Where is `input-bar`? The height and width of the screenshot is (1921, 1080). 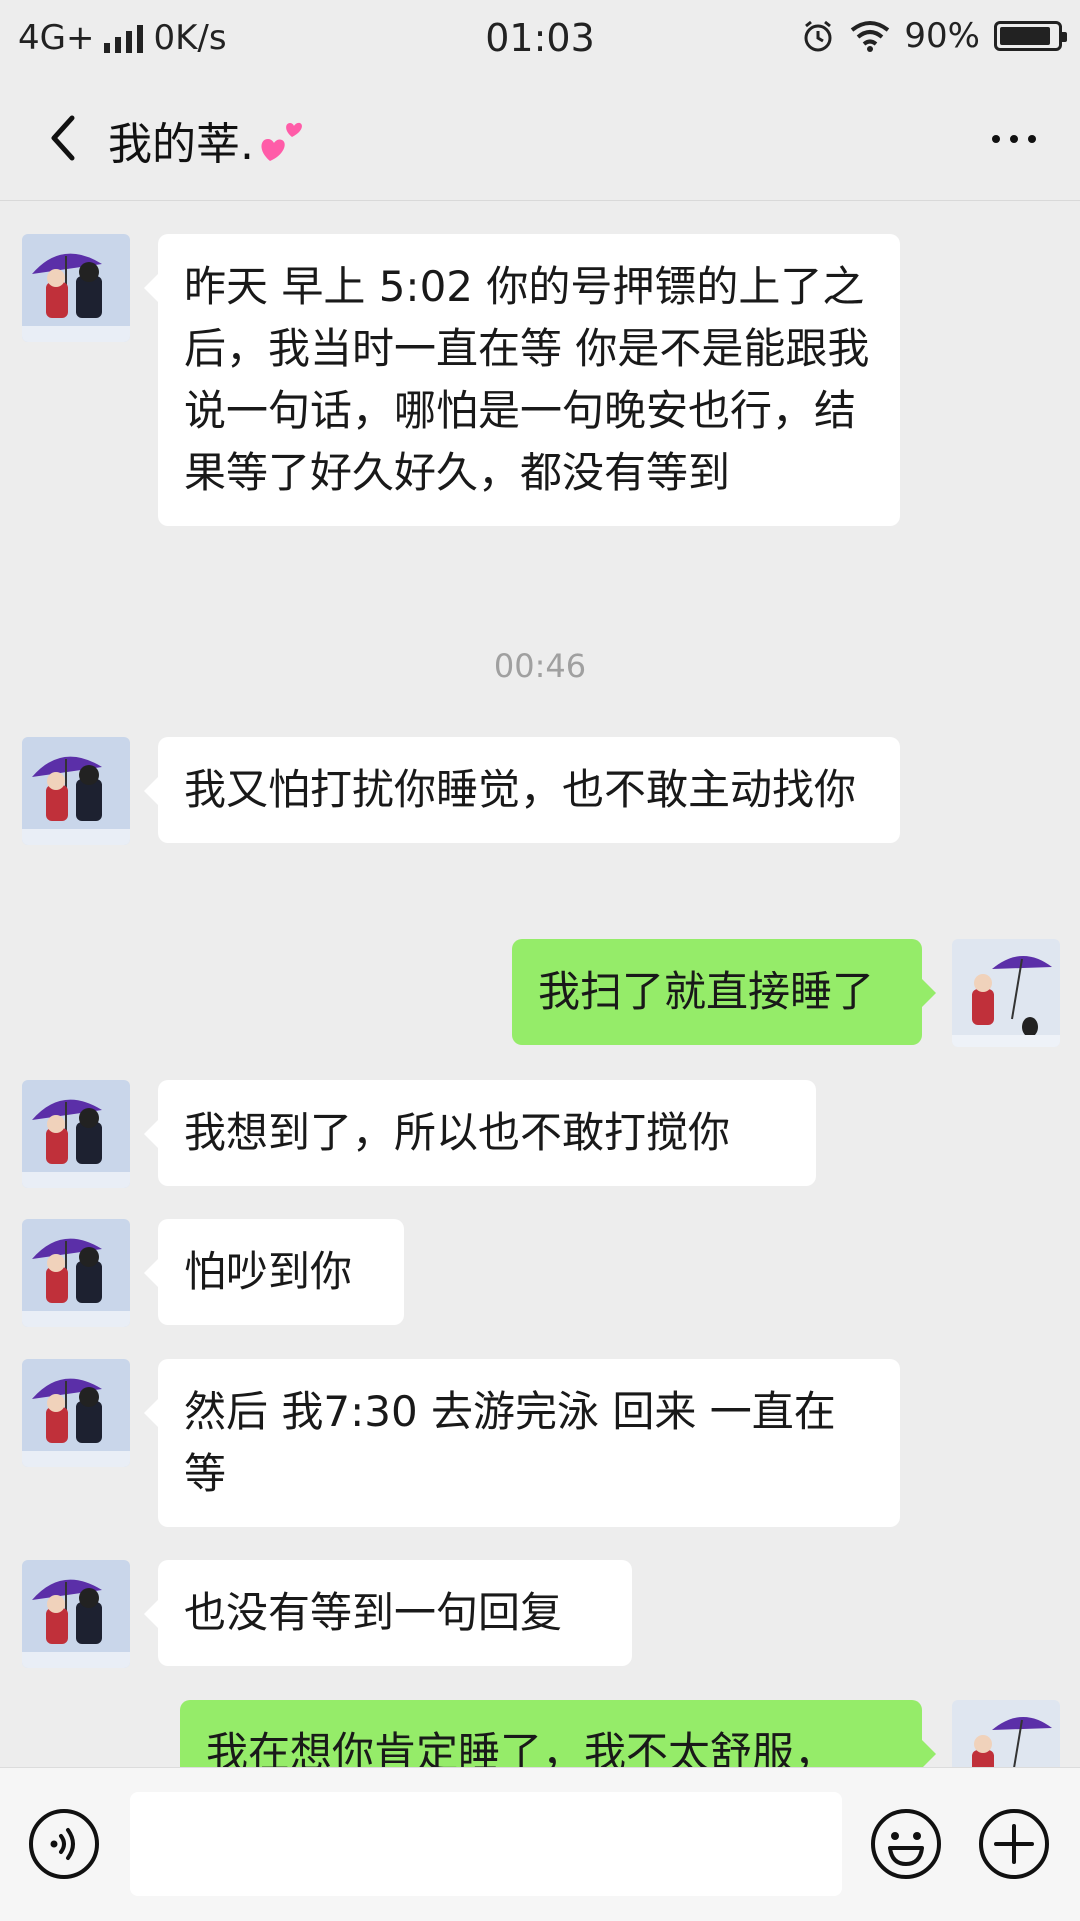 input-bar is located at coordinates (540, 1844).